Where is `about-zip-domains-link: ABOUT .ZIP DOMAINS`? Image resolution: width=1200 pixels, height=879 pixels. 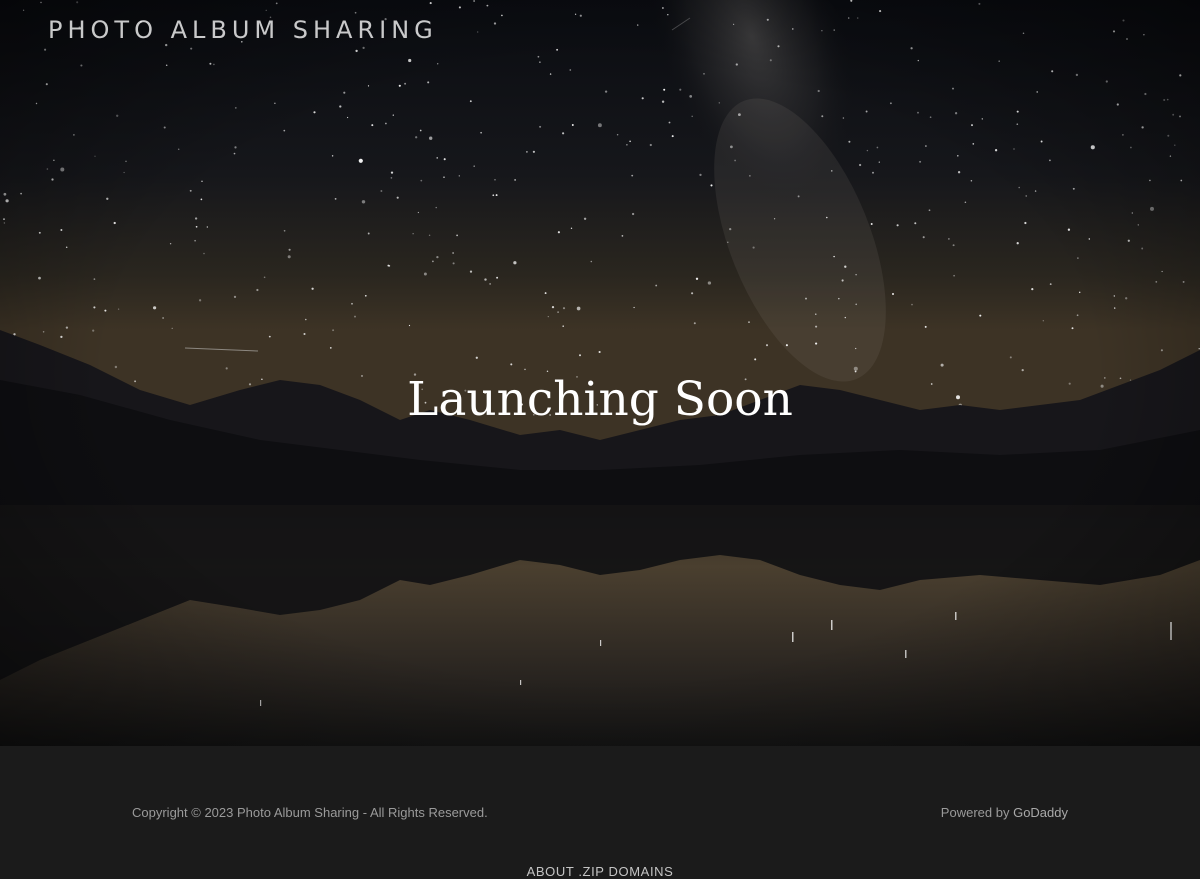
about-zip-domains-link: ABOUT .ZIP DOMAINS is located at coordinates (600, 871).